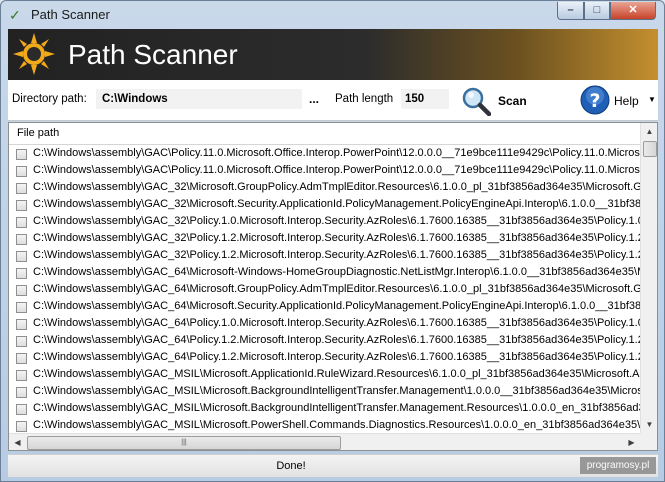 This screenshot has height=482, width=665. What do you see at coordinates (570, 11) in the screenshot?
I see `minimize-button: –` at bounding box center [570, 11].